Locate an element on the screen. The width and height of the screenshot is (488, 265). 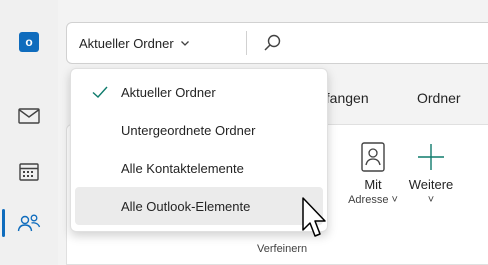
menu-item-label: Alle Kontaktelemente is located at coordinates (182, 168).